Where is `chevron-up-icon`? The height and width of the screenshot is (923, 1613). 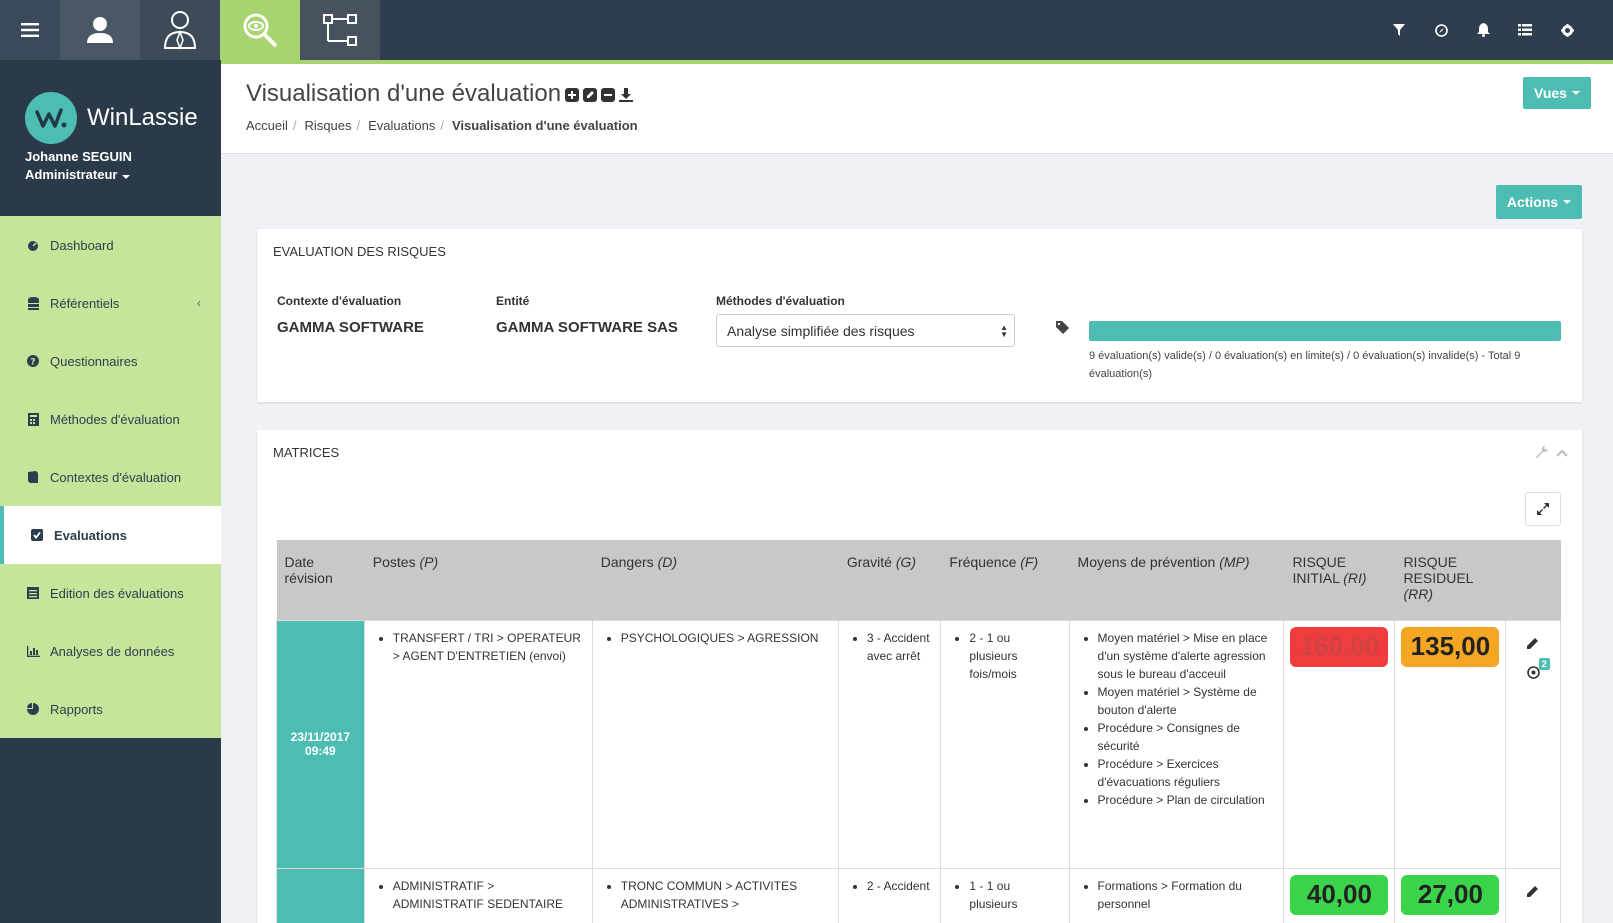 chevron-up-icon is located at coordinates (1562, 453).